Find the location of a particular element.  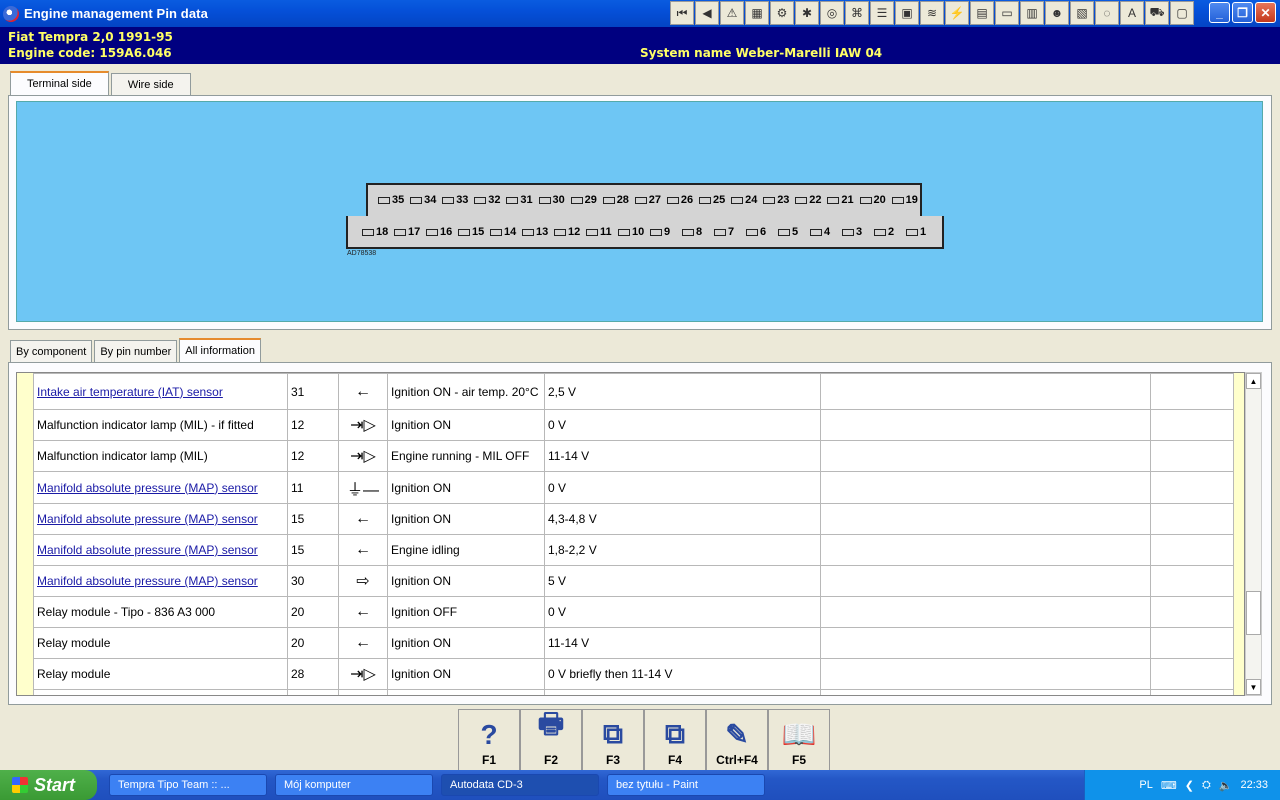

pin-number-cell: 30 is located at coordinates (313, 581).